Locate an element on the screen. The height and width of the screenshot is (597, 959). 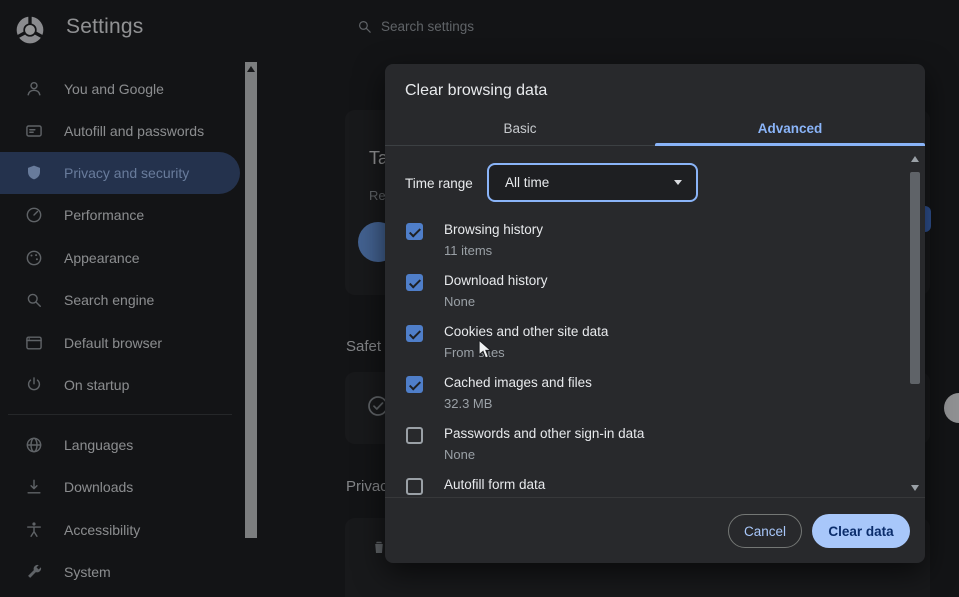
passwords-checkbox is located at coordinates (414, 435).